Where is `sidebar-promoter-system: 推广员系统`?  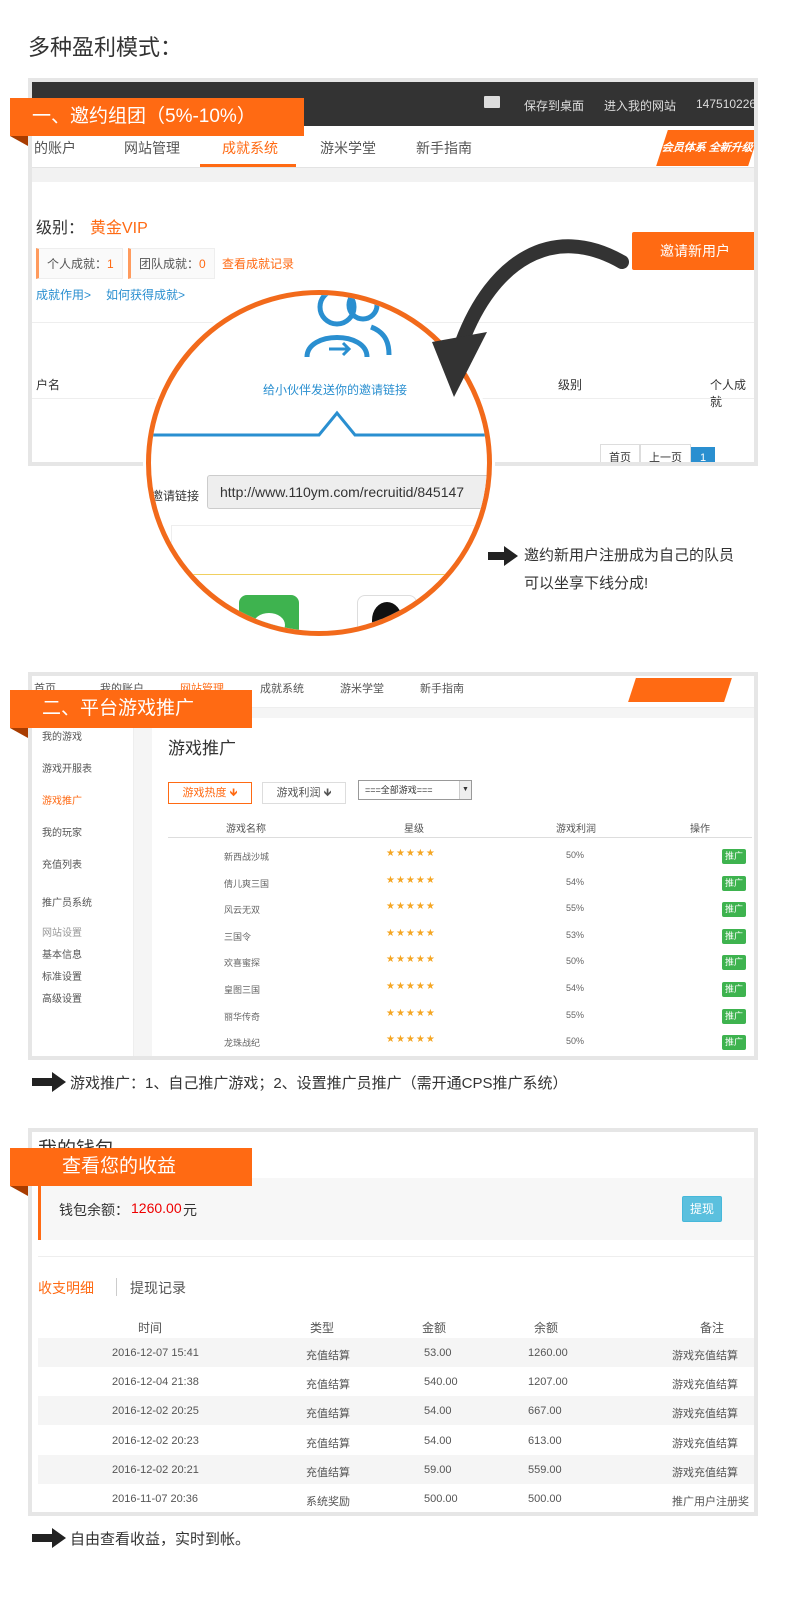
sidebar-promoter-system: 推广员系统 is located at coordinates (67, 901).